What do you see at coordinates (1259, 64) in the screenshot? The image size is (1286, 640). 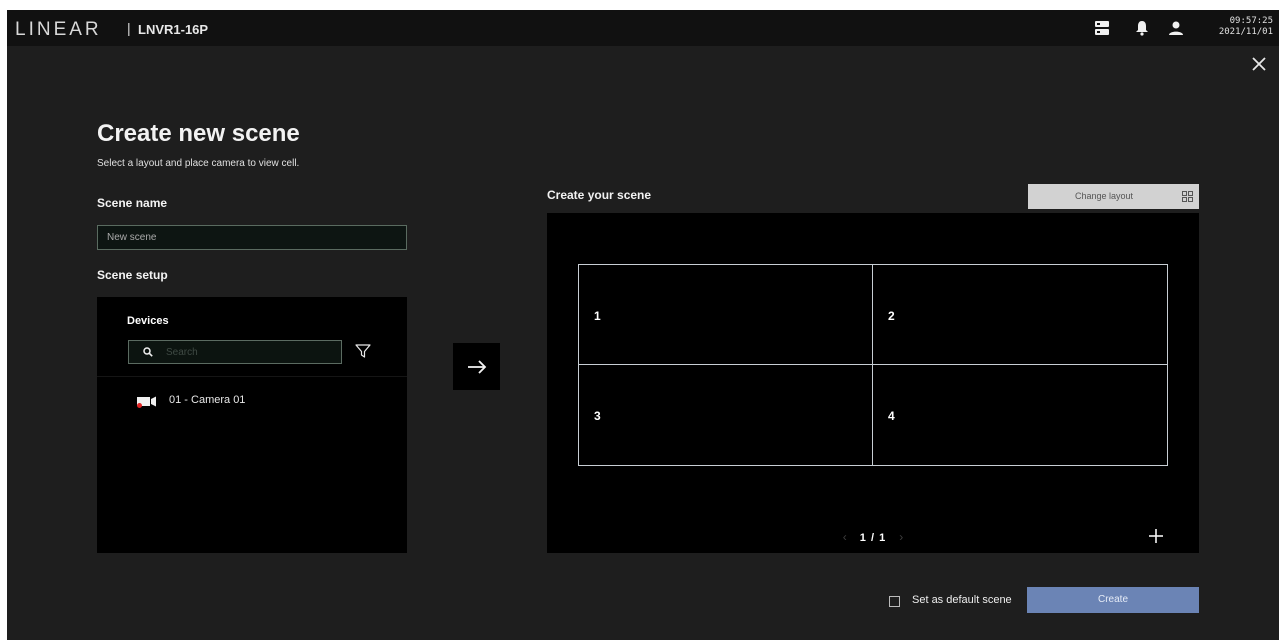 I see `close-icon` at bounding box center [1259, 64].